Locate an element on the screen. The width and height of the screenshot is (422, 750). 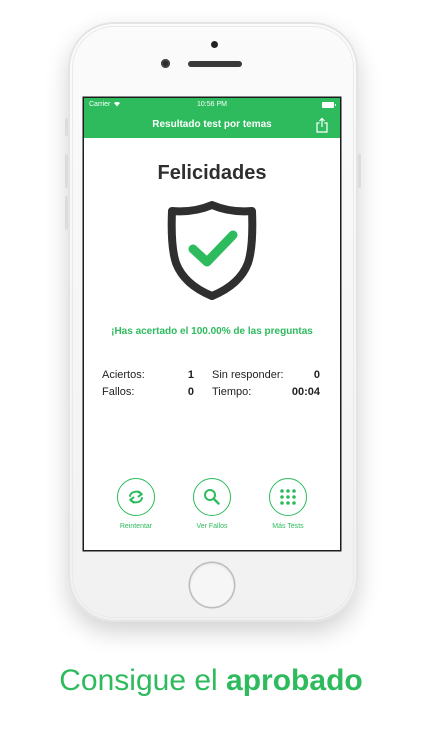
stat-value: 1 is located at coordinates (190, 375).